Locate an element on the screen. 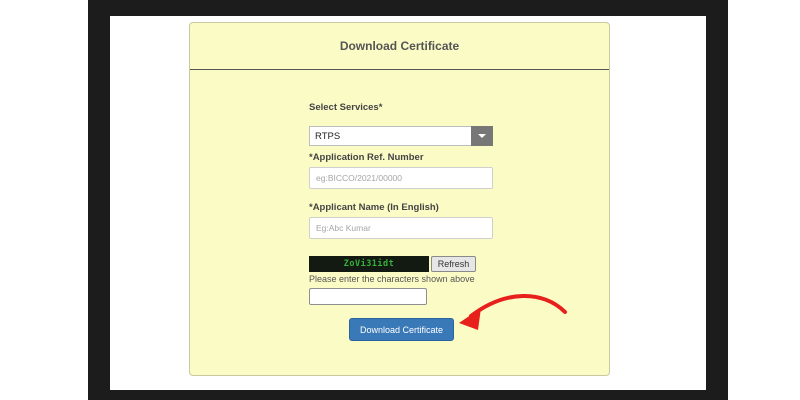  dropdown-toggle-button is located at coordinates (482, 136).